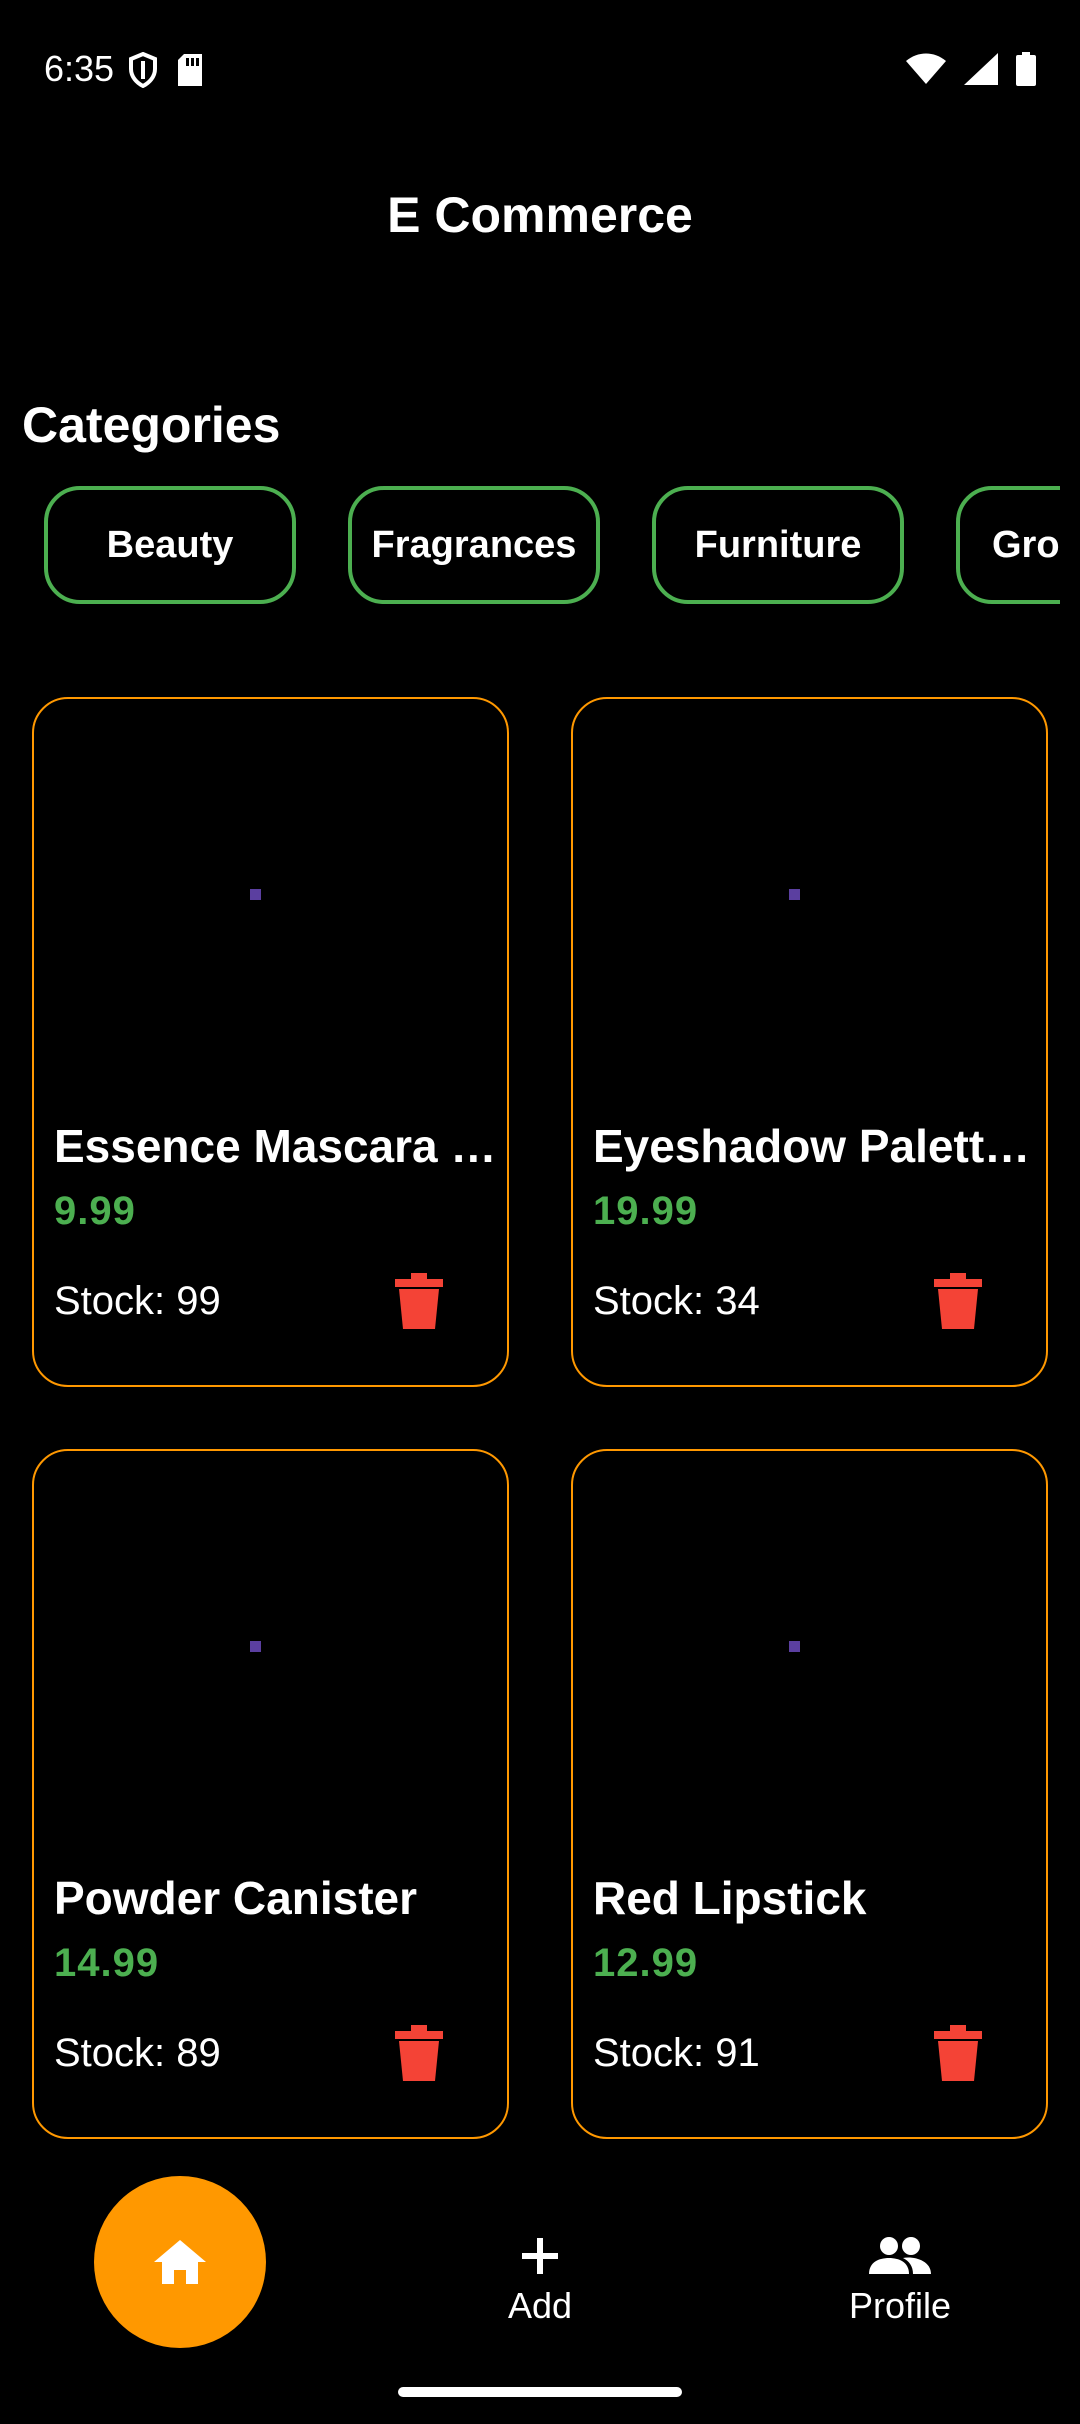 This screenshot has height=2424, width=1080. Describe the element at coordinates (676, 1301) in the screenshot. I see `product-stock: Stock: 34` at that location.